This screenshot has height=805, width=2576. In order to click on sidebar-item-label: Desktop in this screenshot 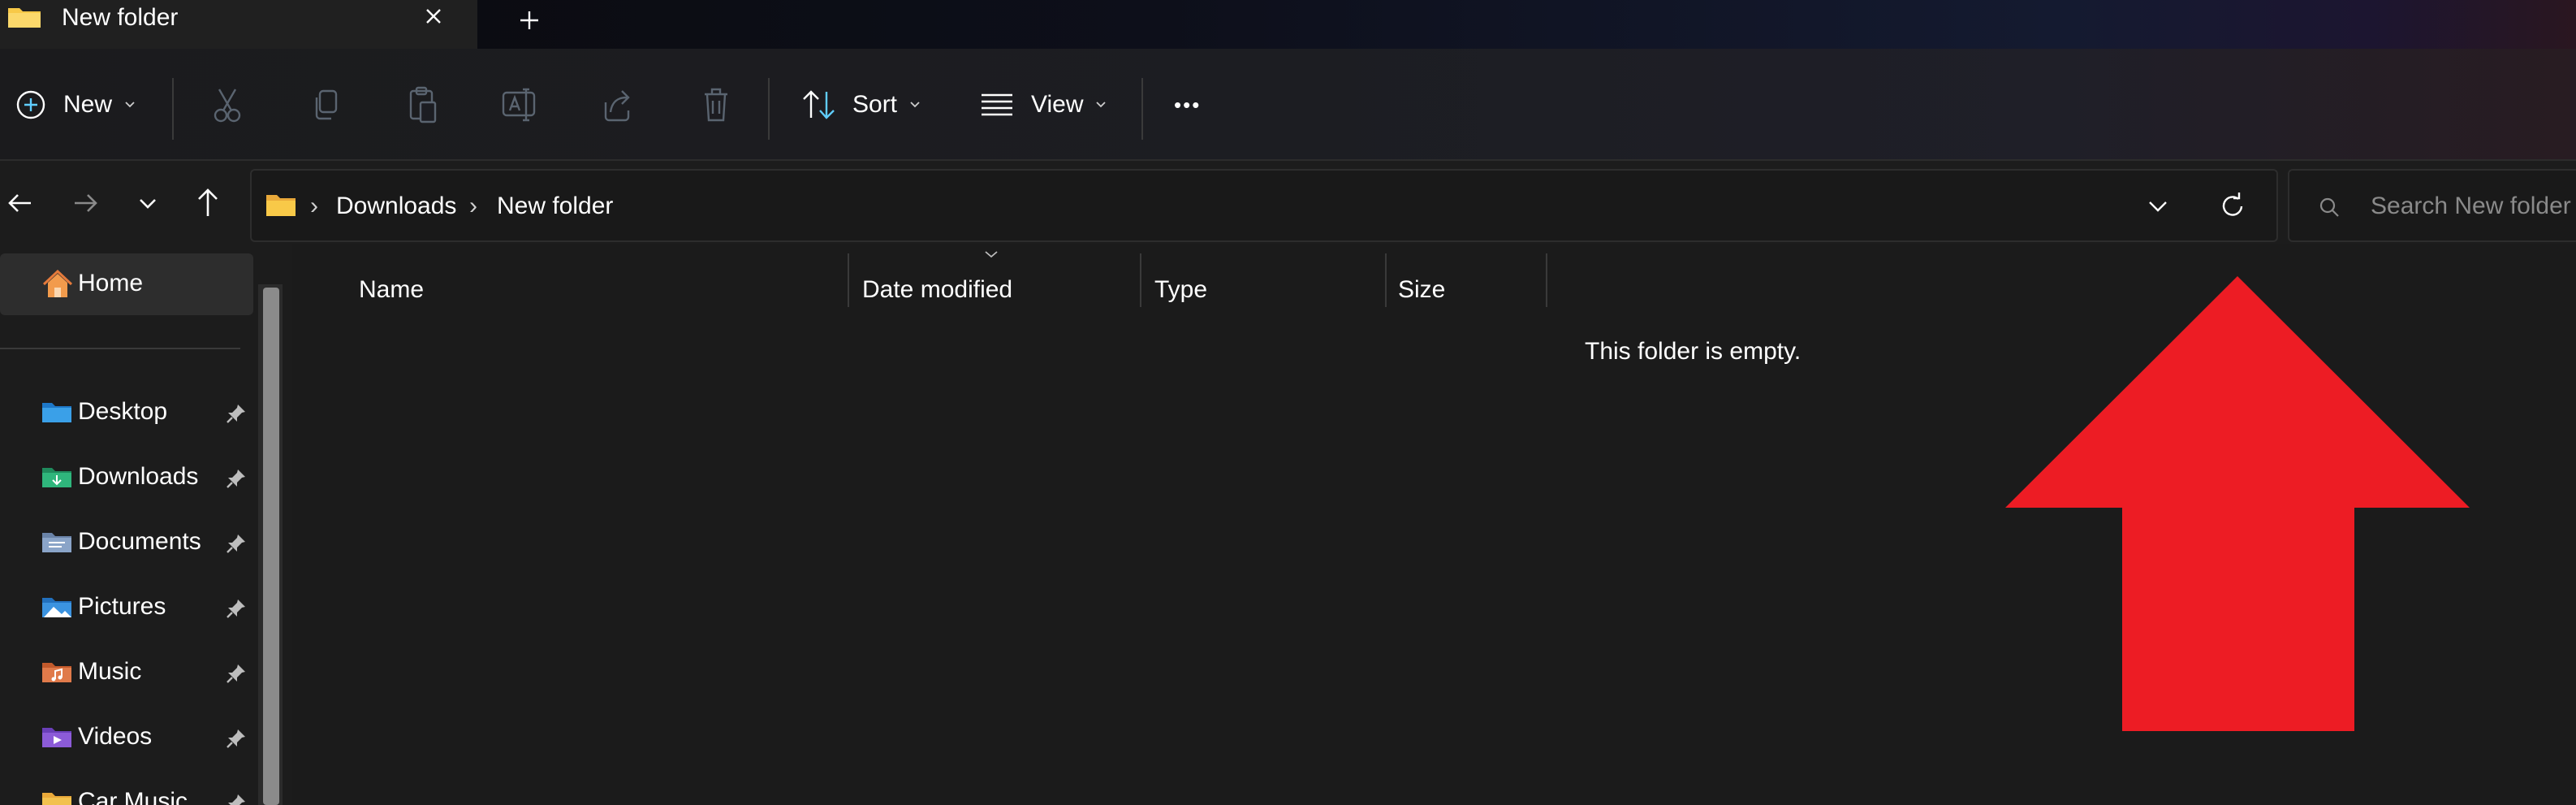, I will do `click(123, 411)`.